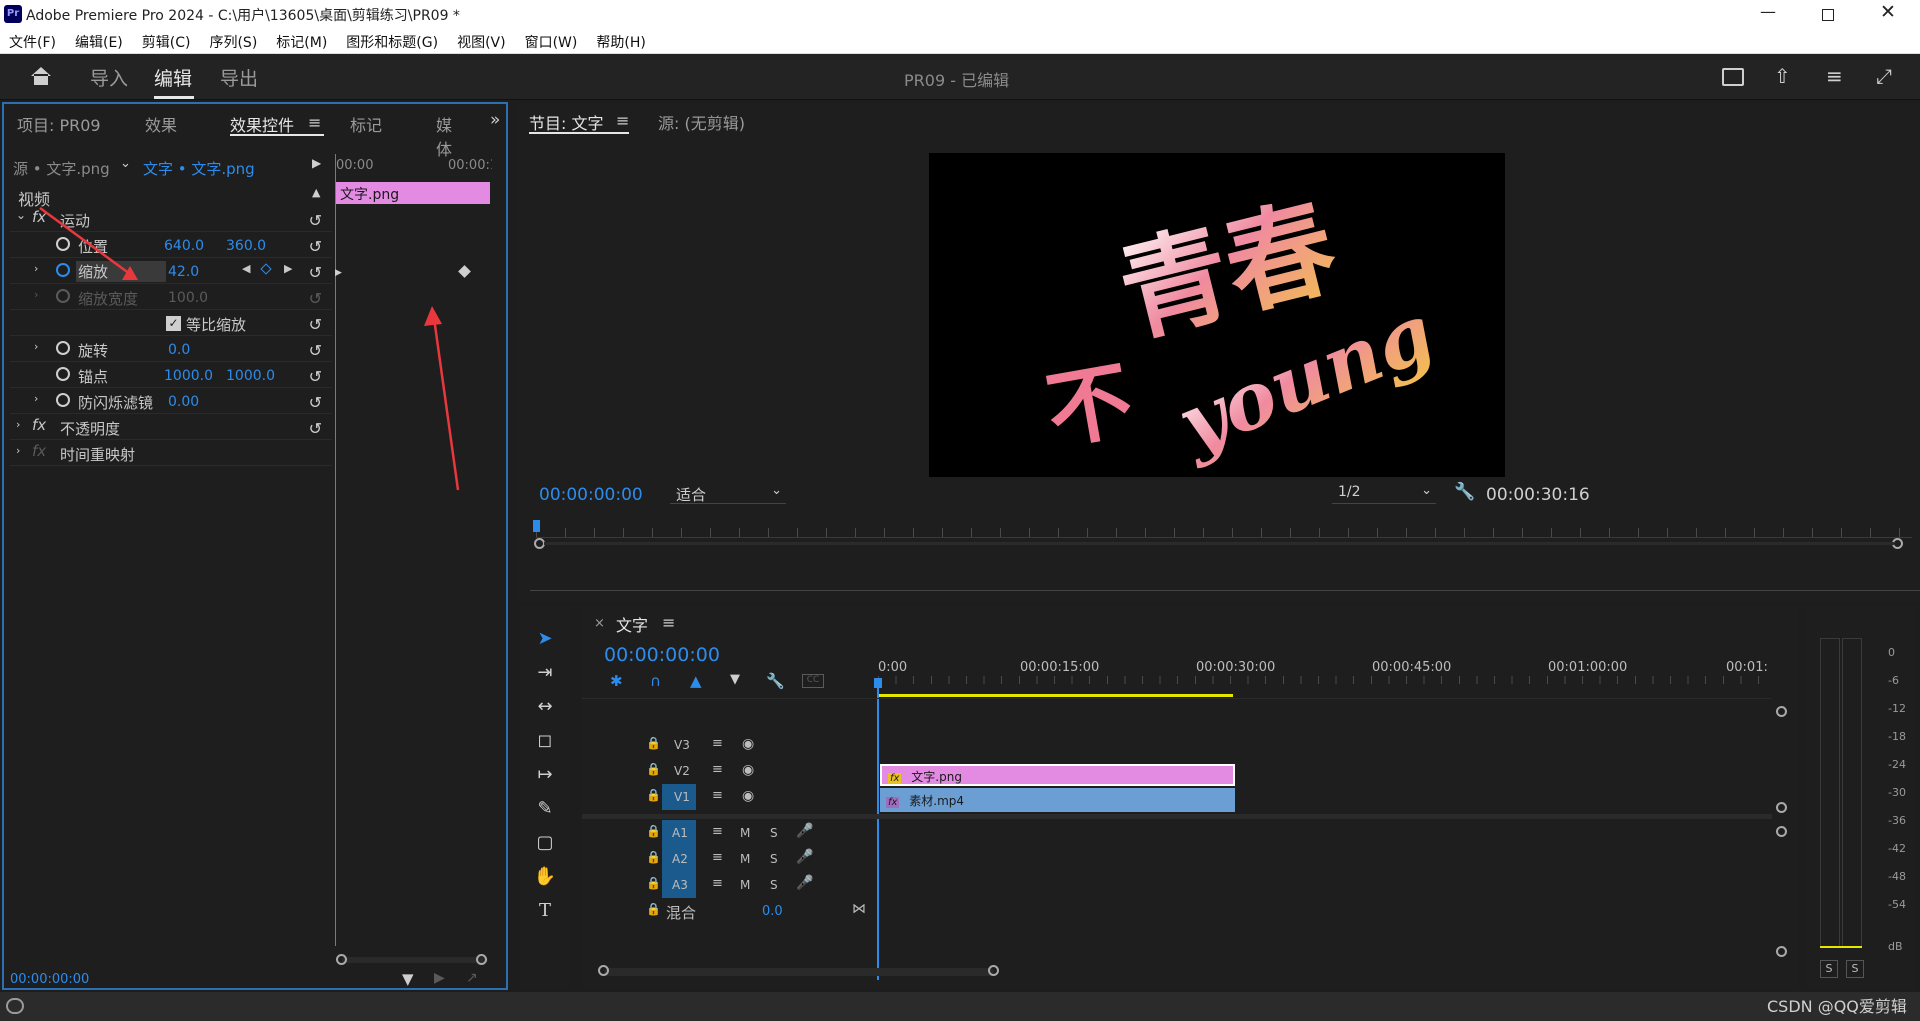 The image size is (1920, 1021). I want to click on settings-wrench-icon: 🔧, so click(1464, 492).